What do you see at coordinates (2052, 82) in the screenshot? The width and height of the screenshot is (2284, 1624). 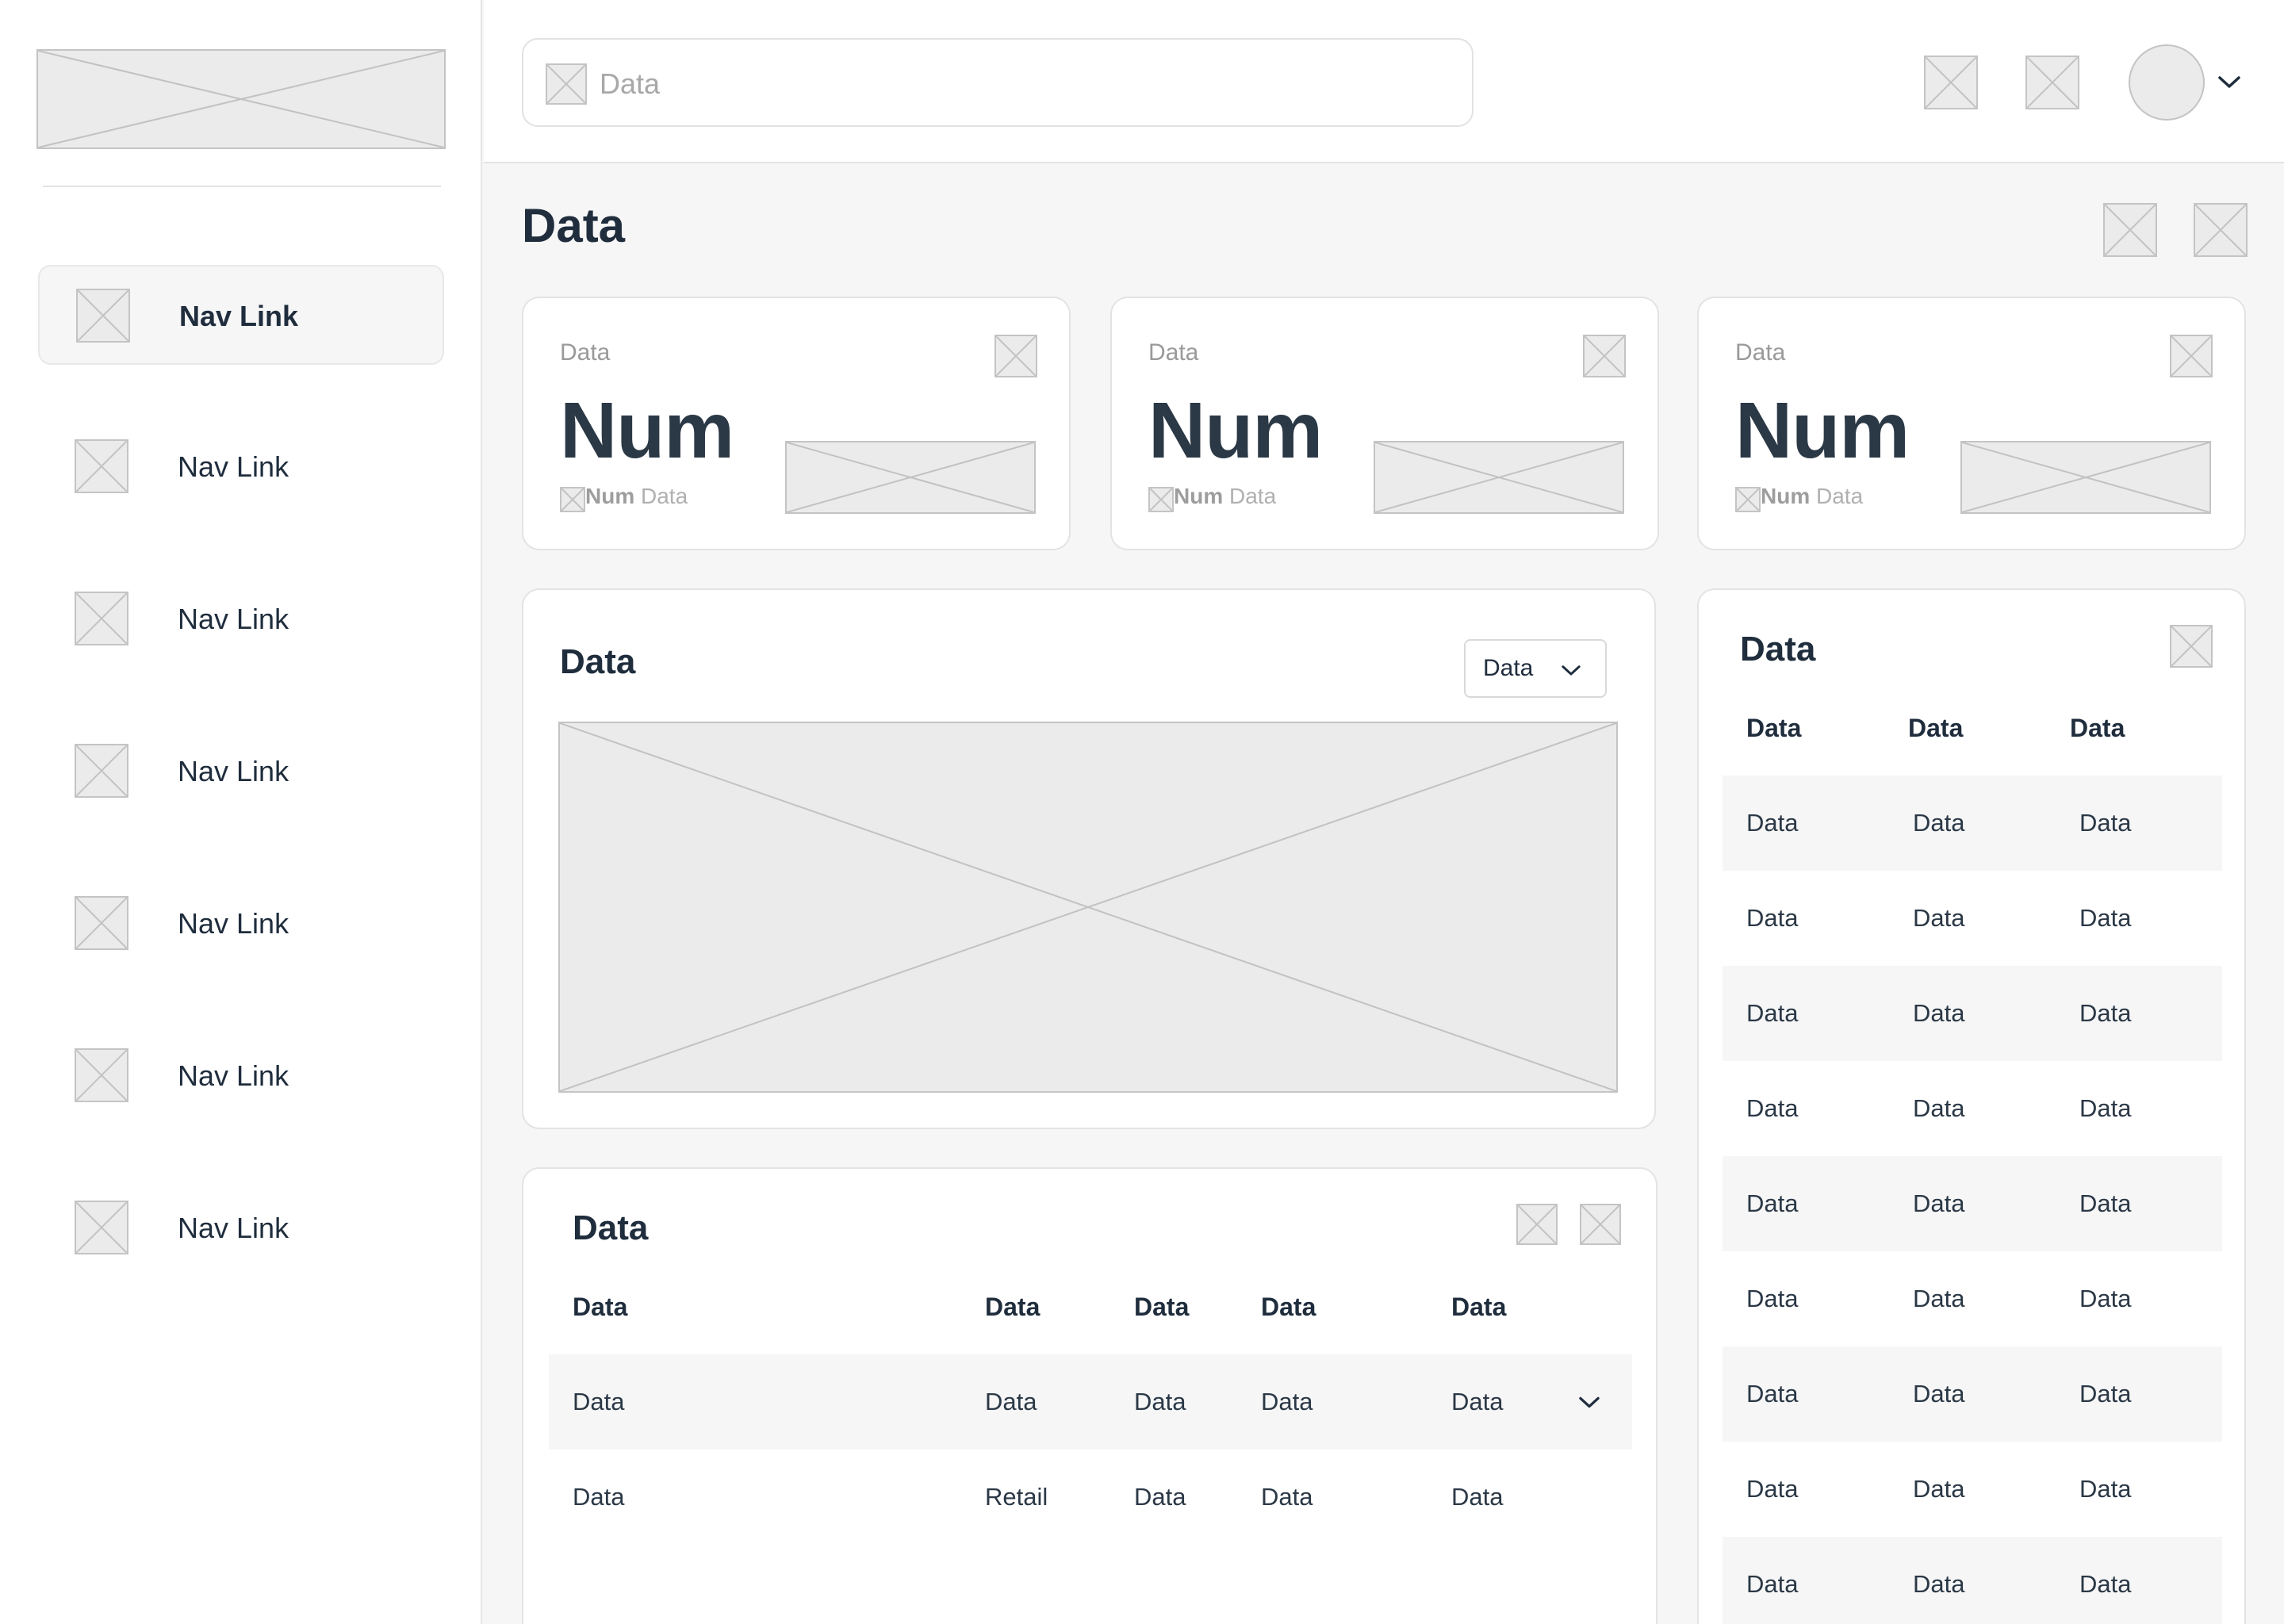 I see `message-icon` at bounding box center [2052, 82].